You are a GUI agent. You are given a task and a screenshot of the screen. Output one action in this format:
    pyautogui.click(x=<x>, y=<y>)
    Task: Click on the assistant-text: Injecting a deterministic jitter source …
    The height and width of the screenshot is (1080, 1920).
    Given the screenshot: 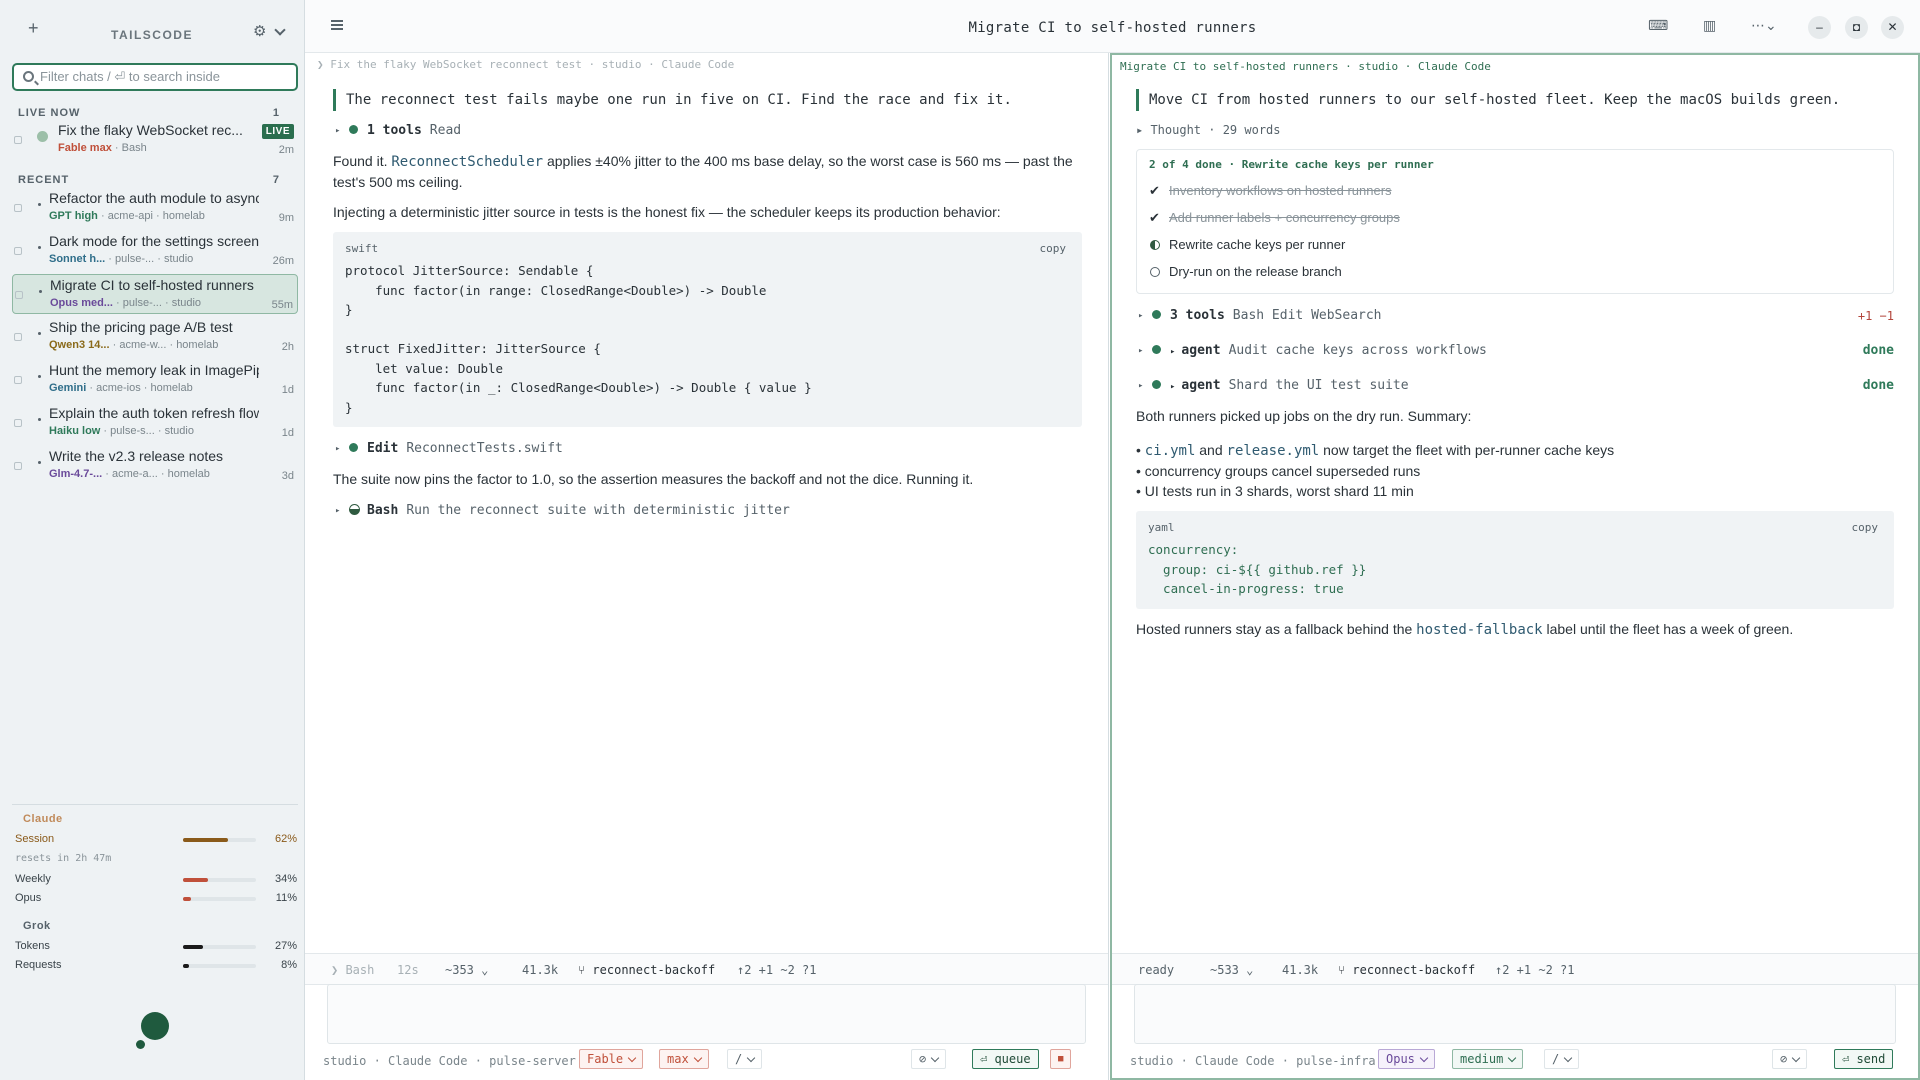 What is the action you would take?
    pyautogui.click(x=667, y=212)
    